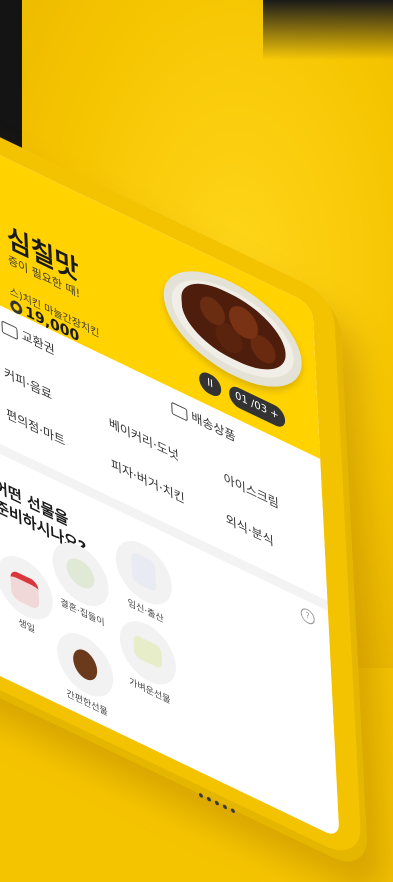 The height and width of the screenshot is (882, 393). What do you see at coordinates (328, 30) in the screenshot?
I see `background-shadow` at bounding box center [328, 30].